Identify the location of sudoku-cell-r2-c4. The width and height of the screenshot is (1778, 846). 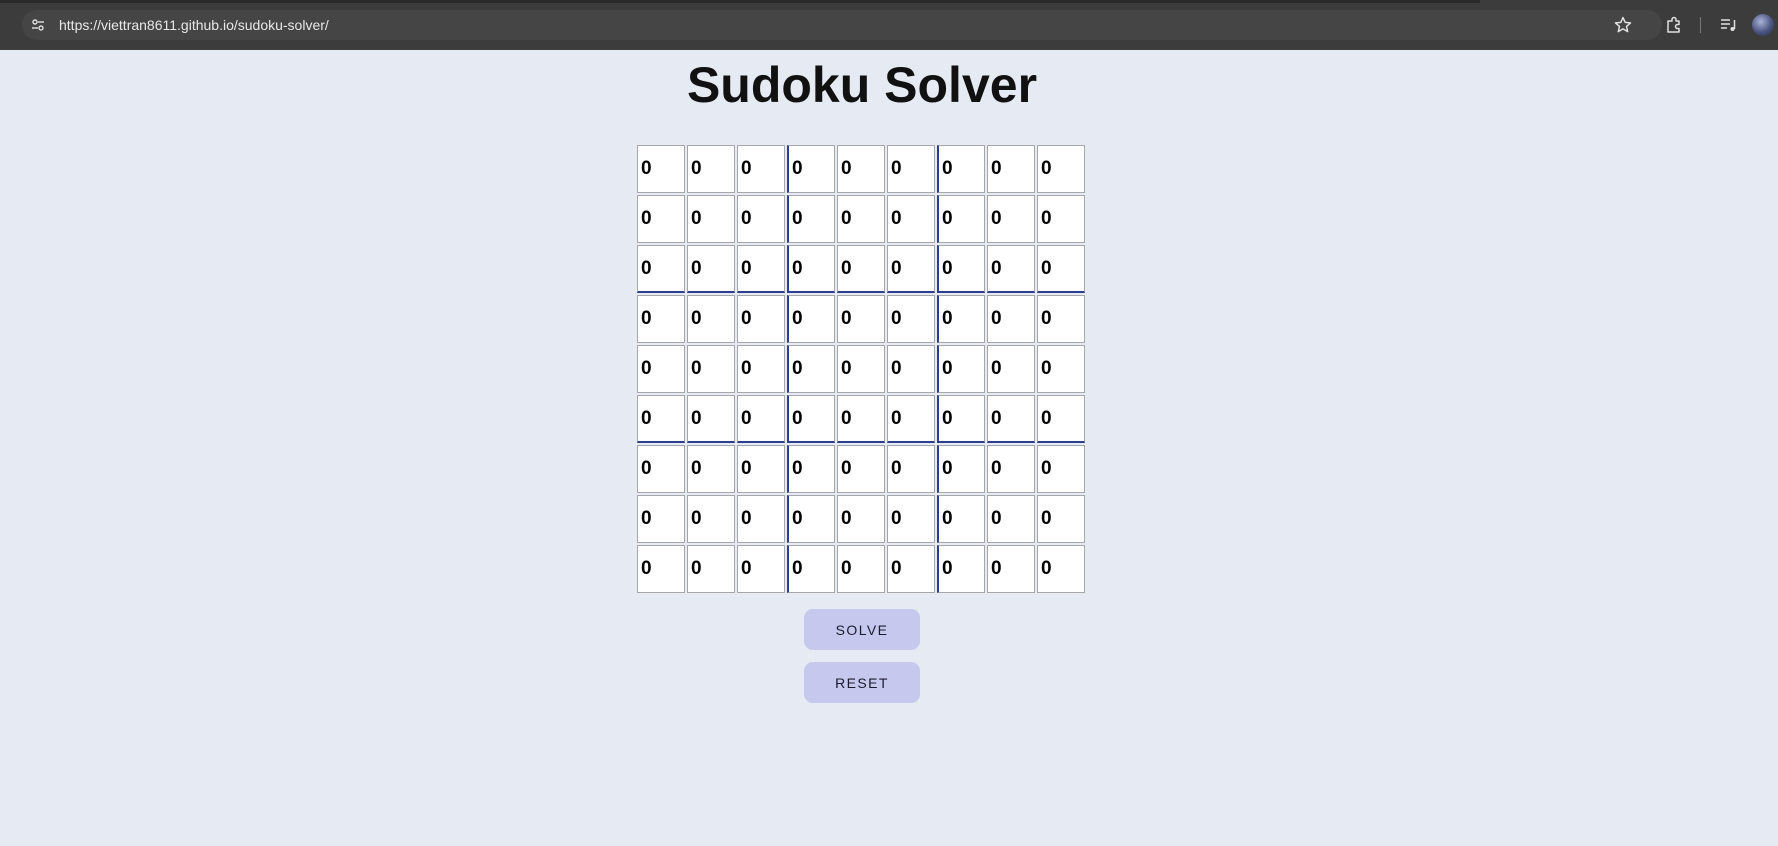
(811, 219).